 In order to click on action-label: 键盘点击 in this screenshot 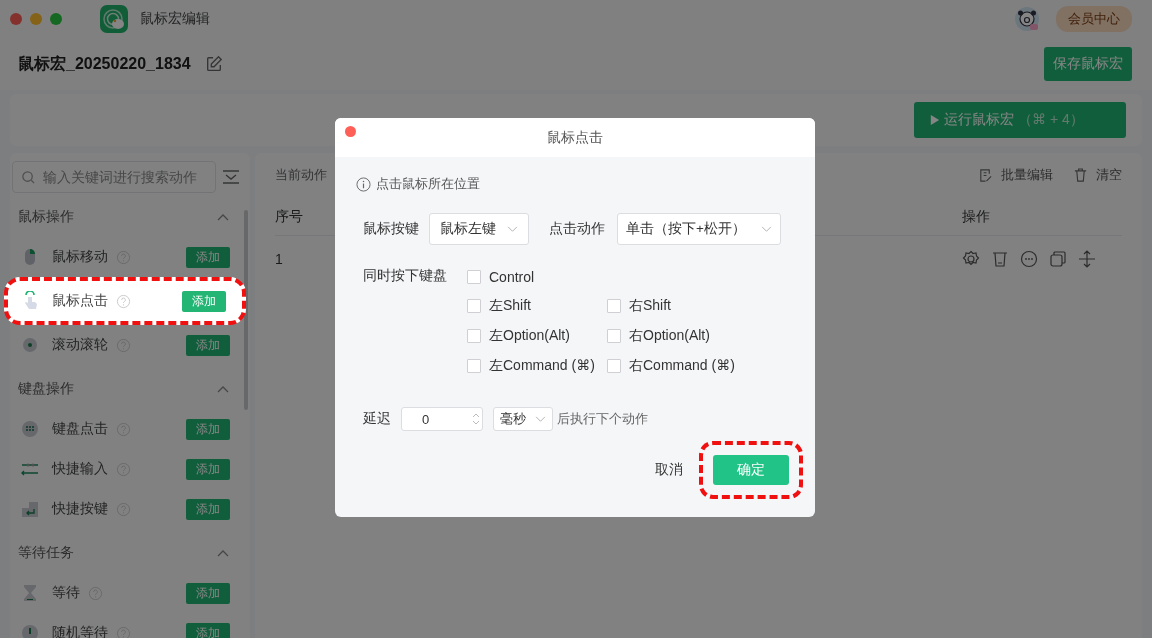, I will do `click(80, 429)`.